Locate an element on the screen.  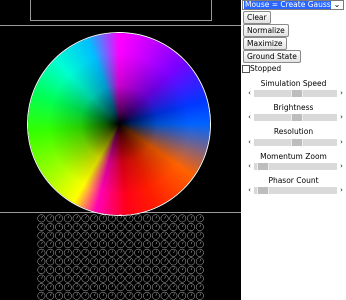
stopped-checkbox is located at coordinates (246, 69).